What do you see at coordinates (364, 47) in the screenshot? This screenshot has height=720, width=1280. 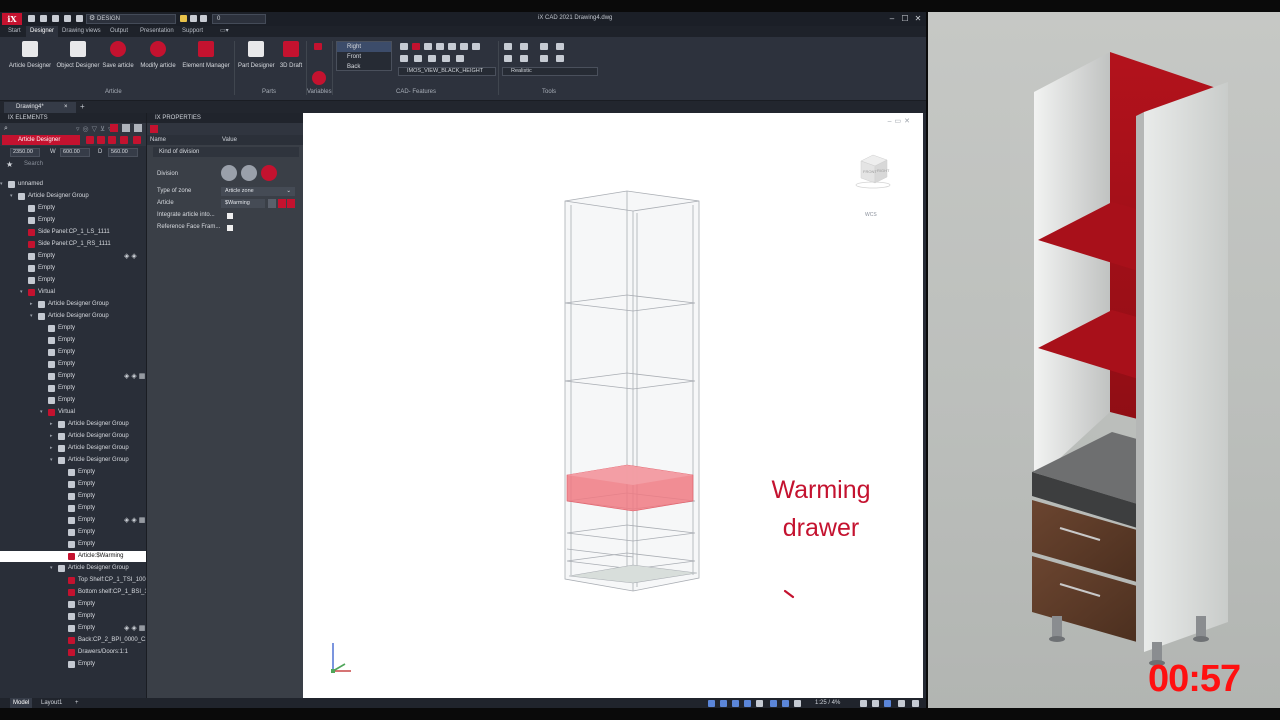 I see `view-right: Right` at bounding box center [364, 47].